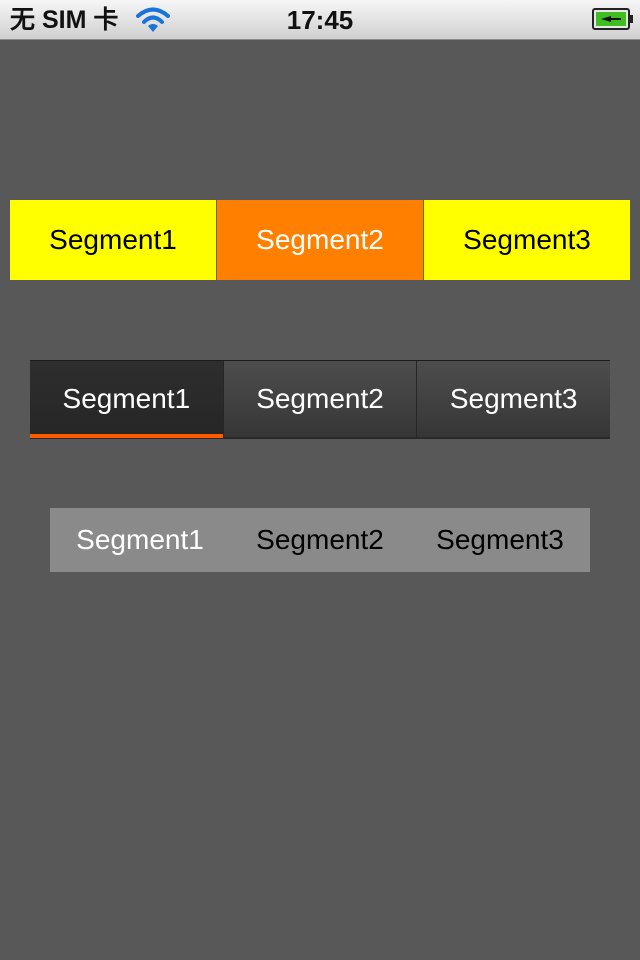 Image resolution: width=640 pixels, height=960 pixels. Describe the element at coordinates (526, 240) in the screenshot. I see `colored-segment-3: Segment3` at that location.